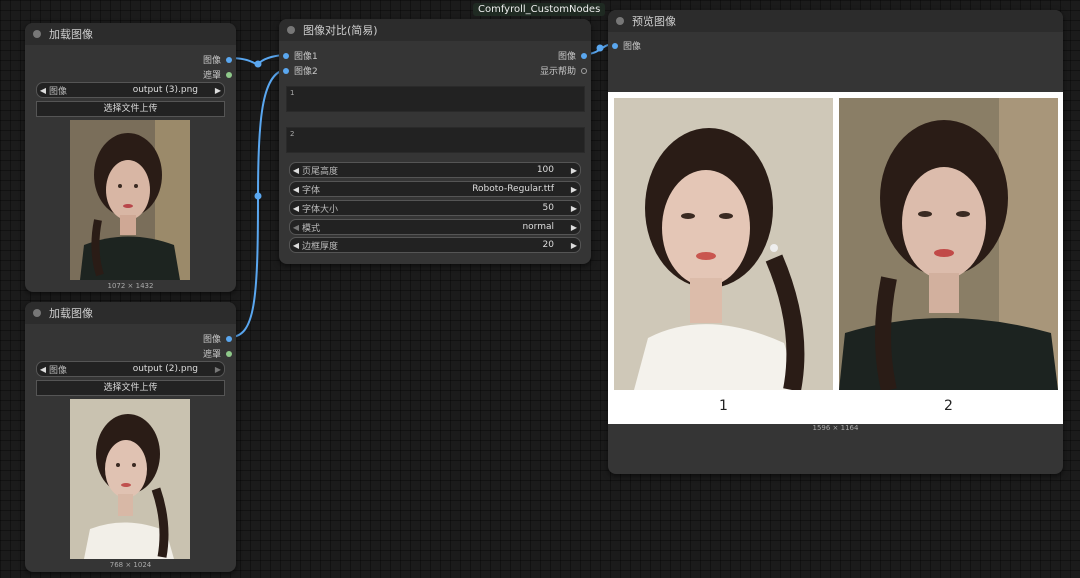 The width and height of the screenshot is (1080, 578). Describe the element at coordinates (311, 228) in the screenshot. I see `widget-label: 模式` at that location.